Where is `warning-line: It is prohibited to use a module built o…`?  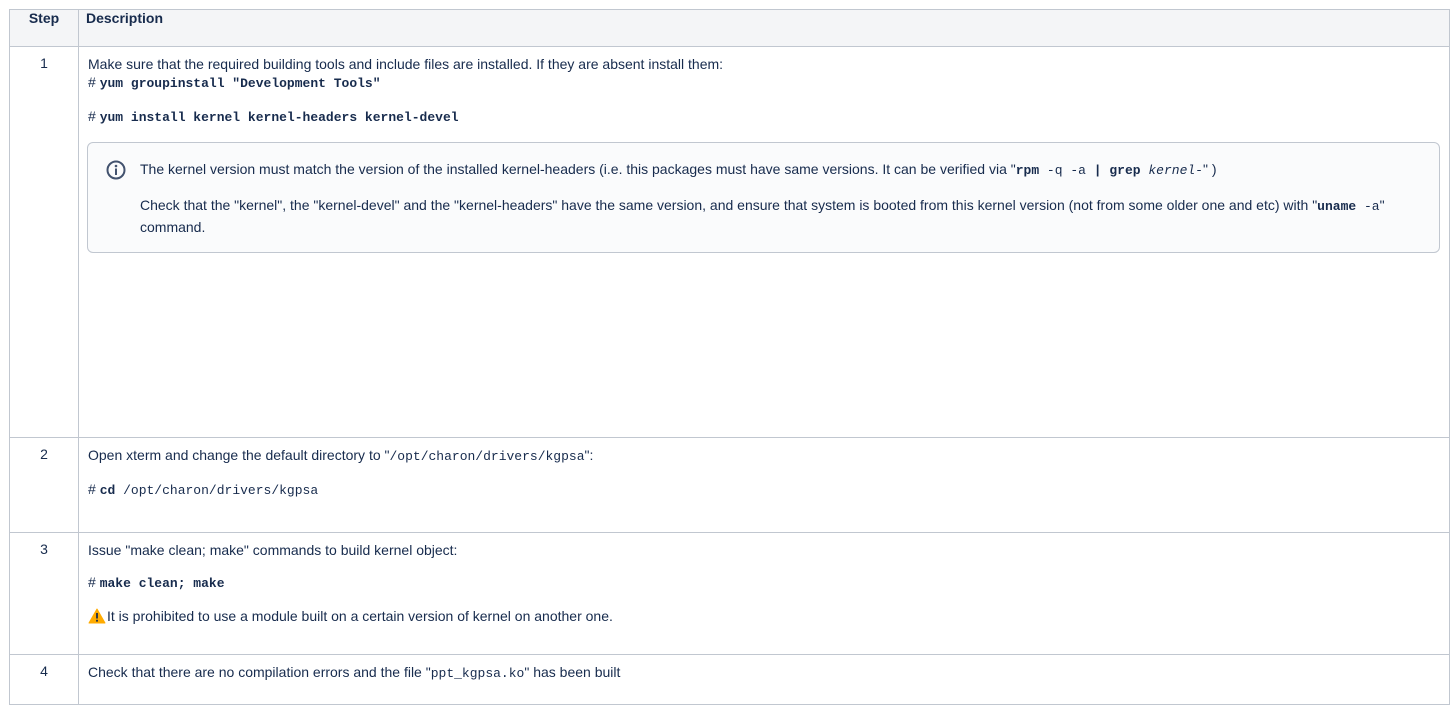
warning-line: It is prohibited to use a module built o… is located at coordinates (764, 616).